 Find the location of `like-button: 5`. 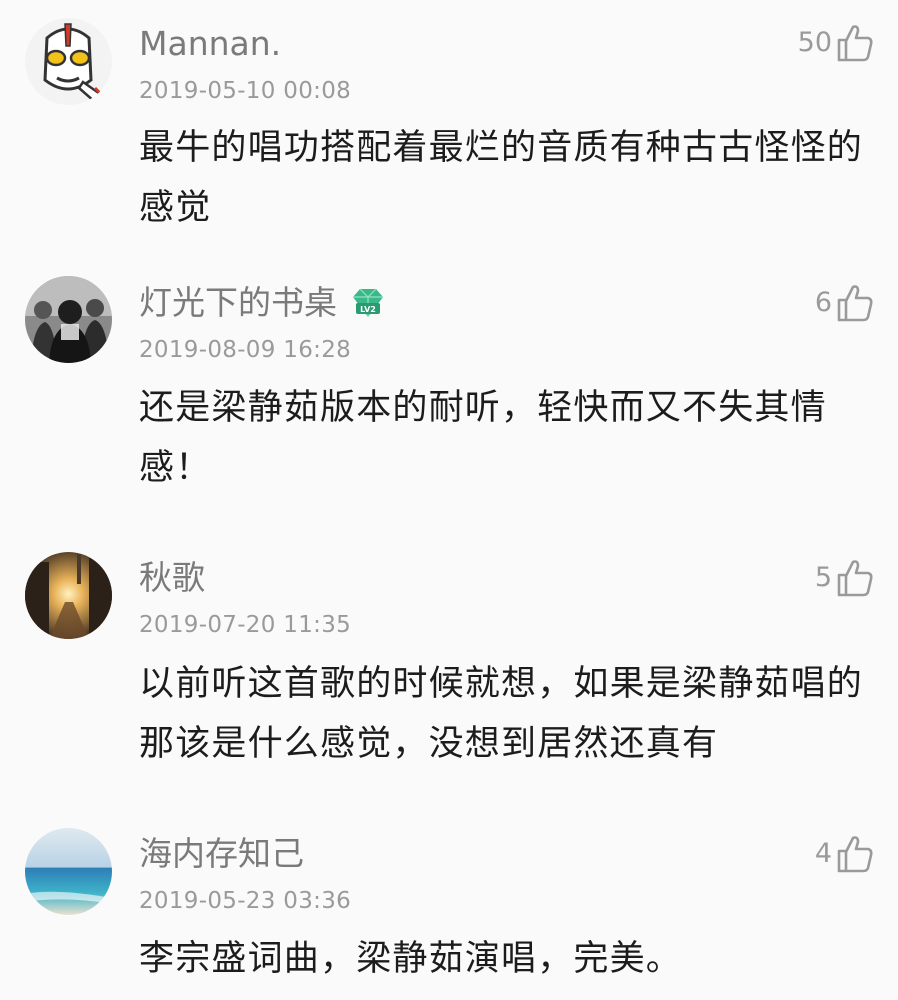

like-button: 5 is located at coordinates (844, 578).